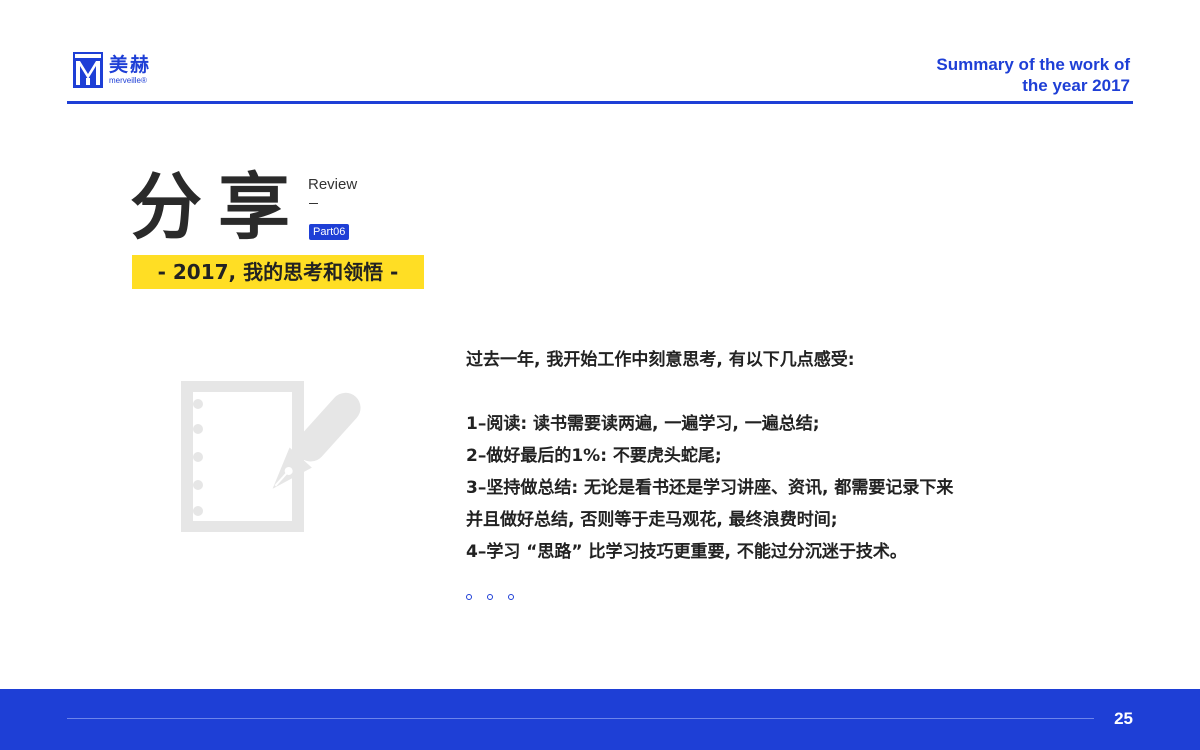 The width and height of the screenshot is (1200, 750). I want to click on logo-text: 美赫 merveille®, so click(130, 70).